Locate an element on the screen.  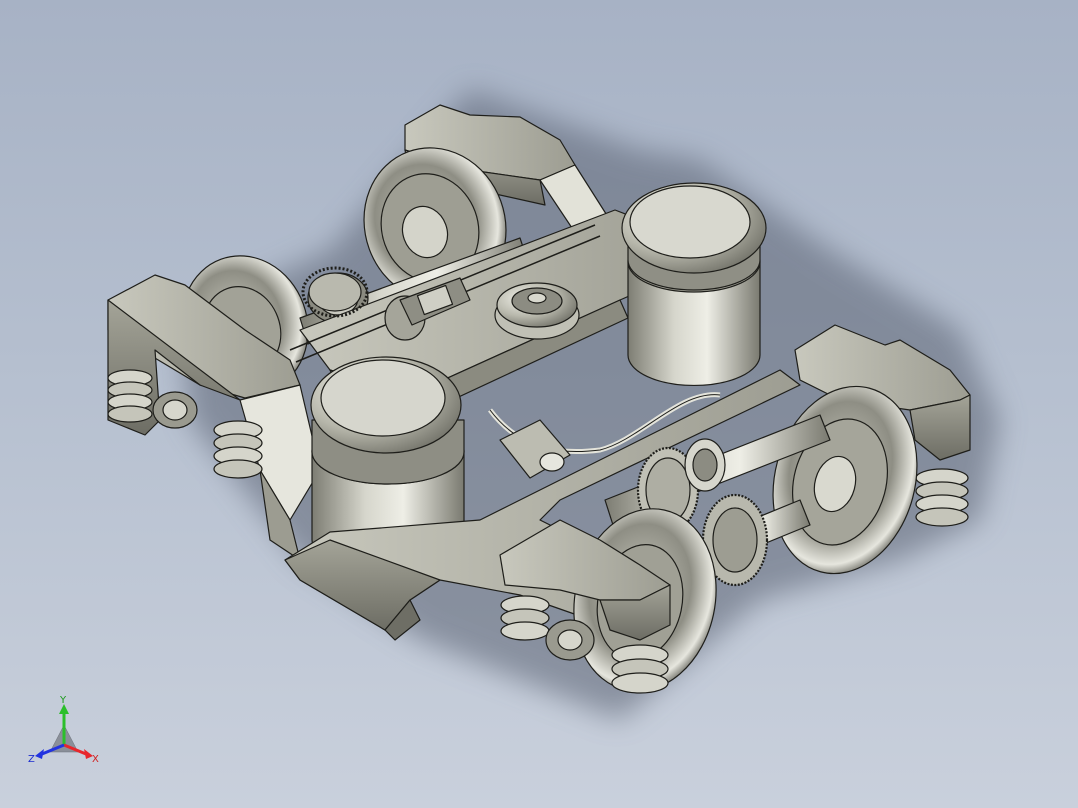
axis-triad: Y X Z is located at coordinates (65, 730).